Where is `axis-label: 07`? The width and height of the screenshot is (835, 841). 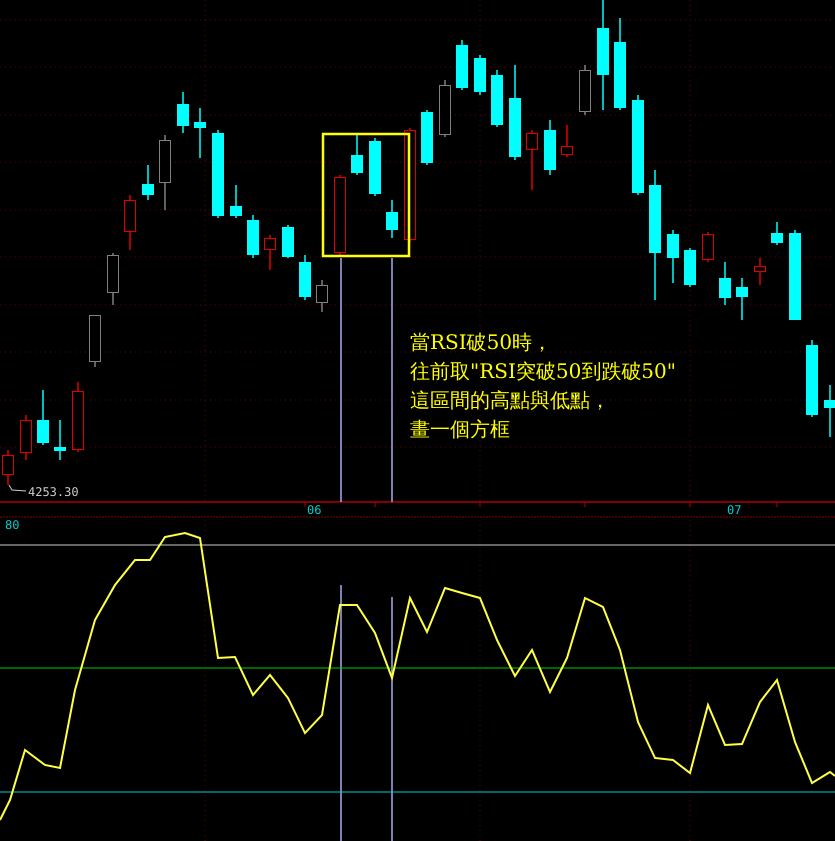 axis-label: 07 is located at coordinates (734, 510).